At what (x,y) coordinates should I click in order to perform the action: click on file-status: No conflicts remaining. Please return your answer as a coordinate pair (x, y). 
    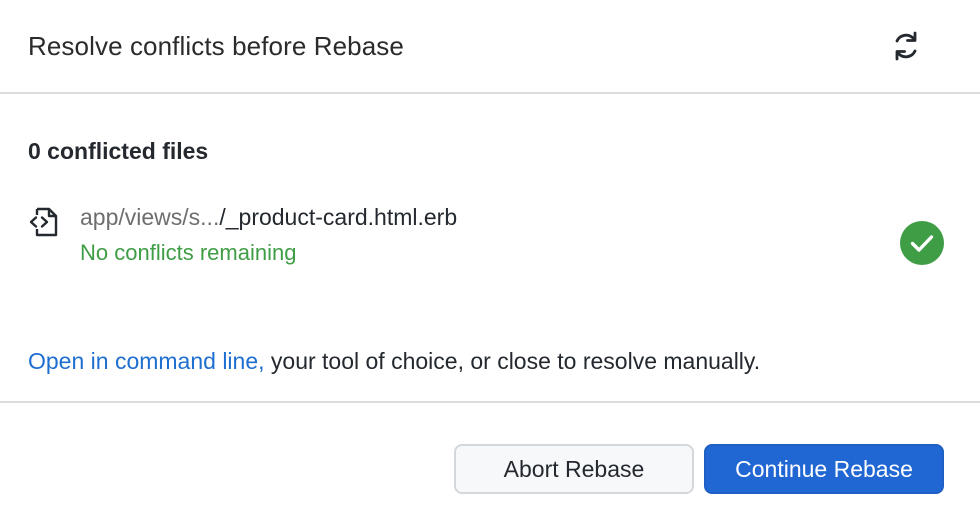
    Looking at the image, I should click on (188, 252).